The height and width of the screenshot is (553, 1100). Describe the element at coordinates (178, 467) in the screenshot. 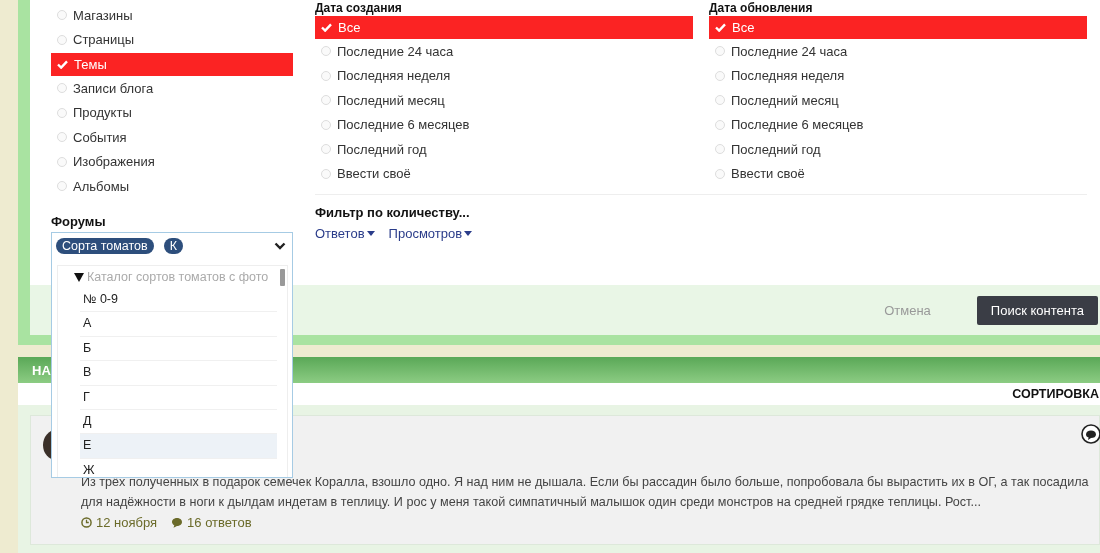

I see `tree-item: Ж` at that location.